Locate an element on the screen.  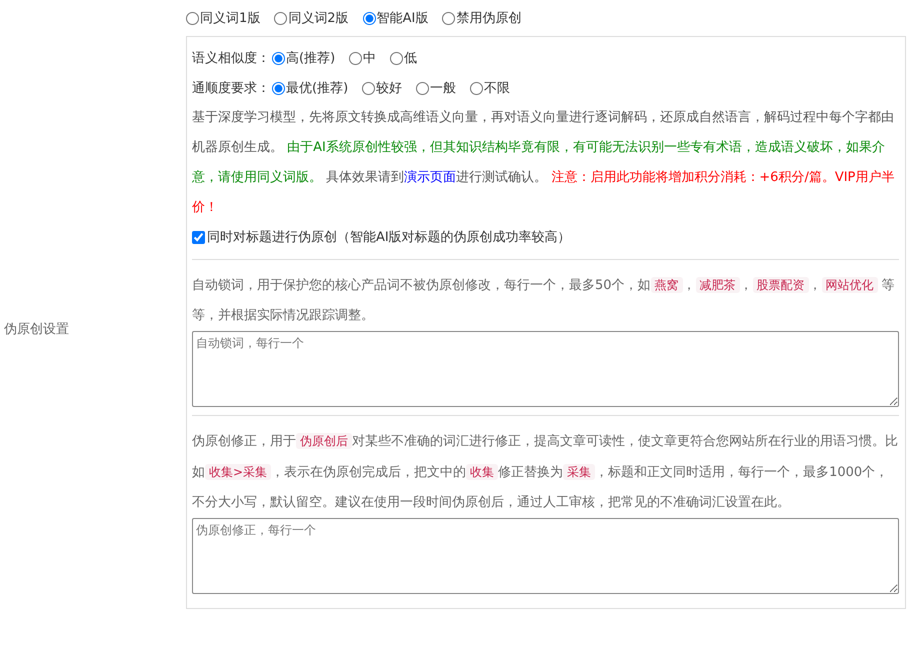
demo-link: 演示页面 is located at coordinates (430, 177).